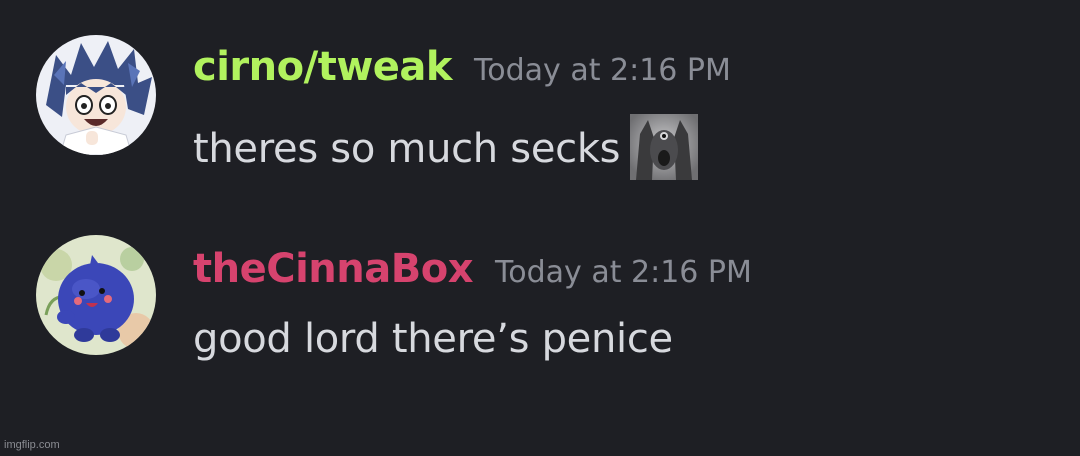 The image size is (1080, 456). I want to click on message-content: theres so much secks, so click(446, 147).